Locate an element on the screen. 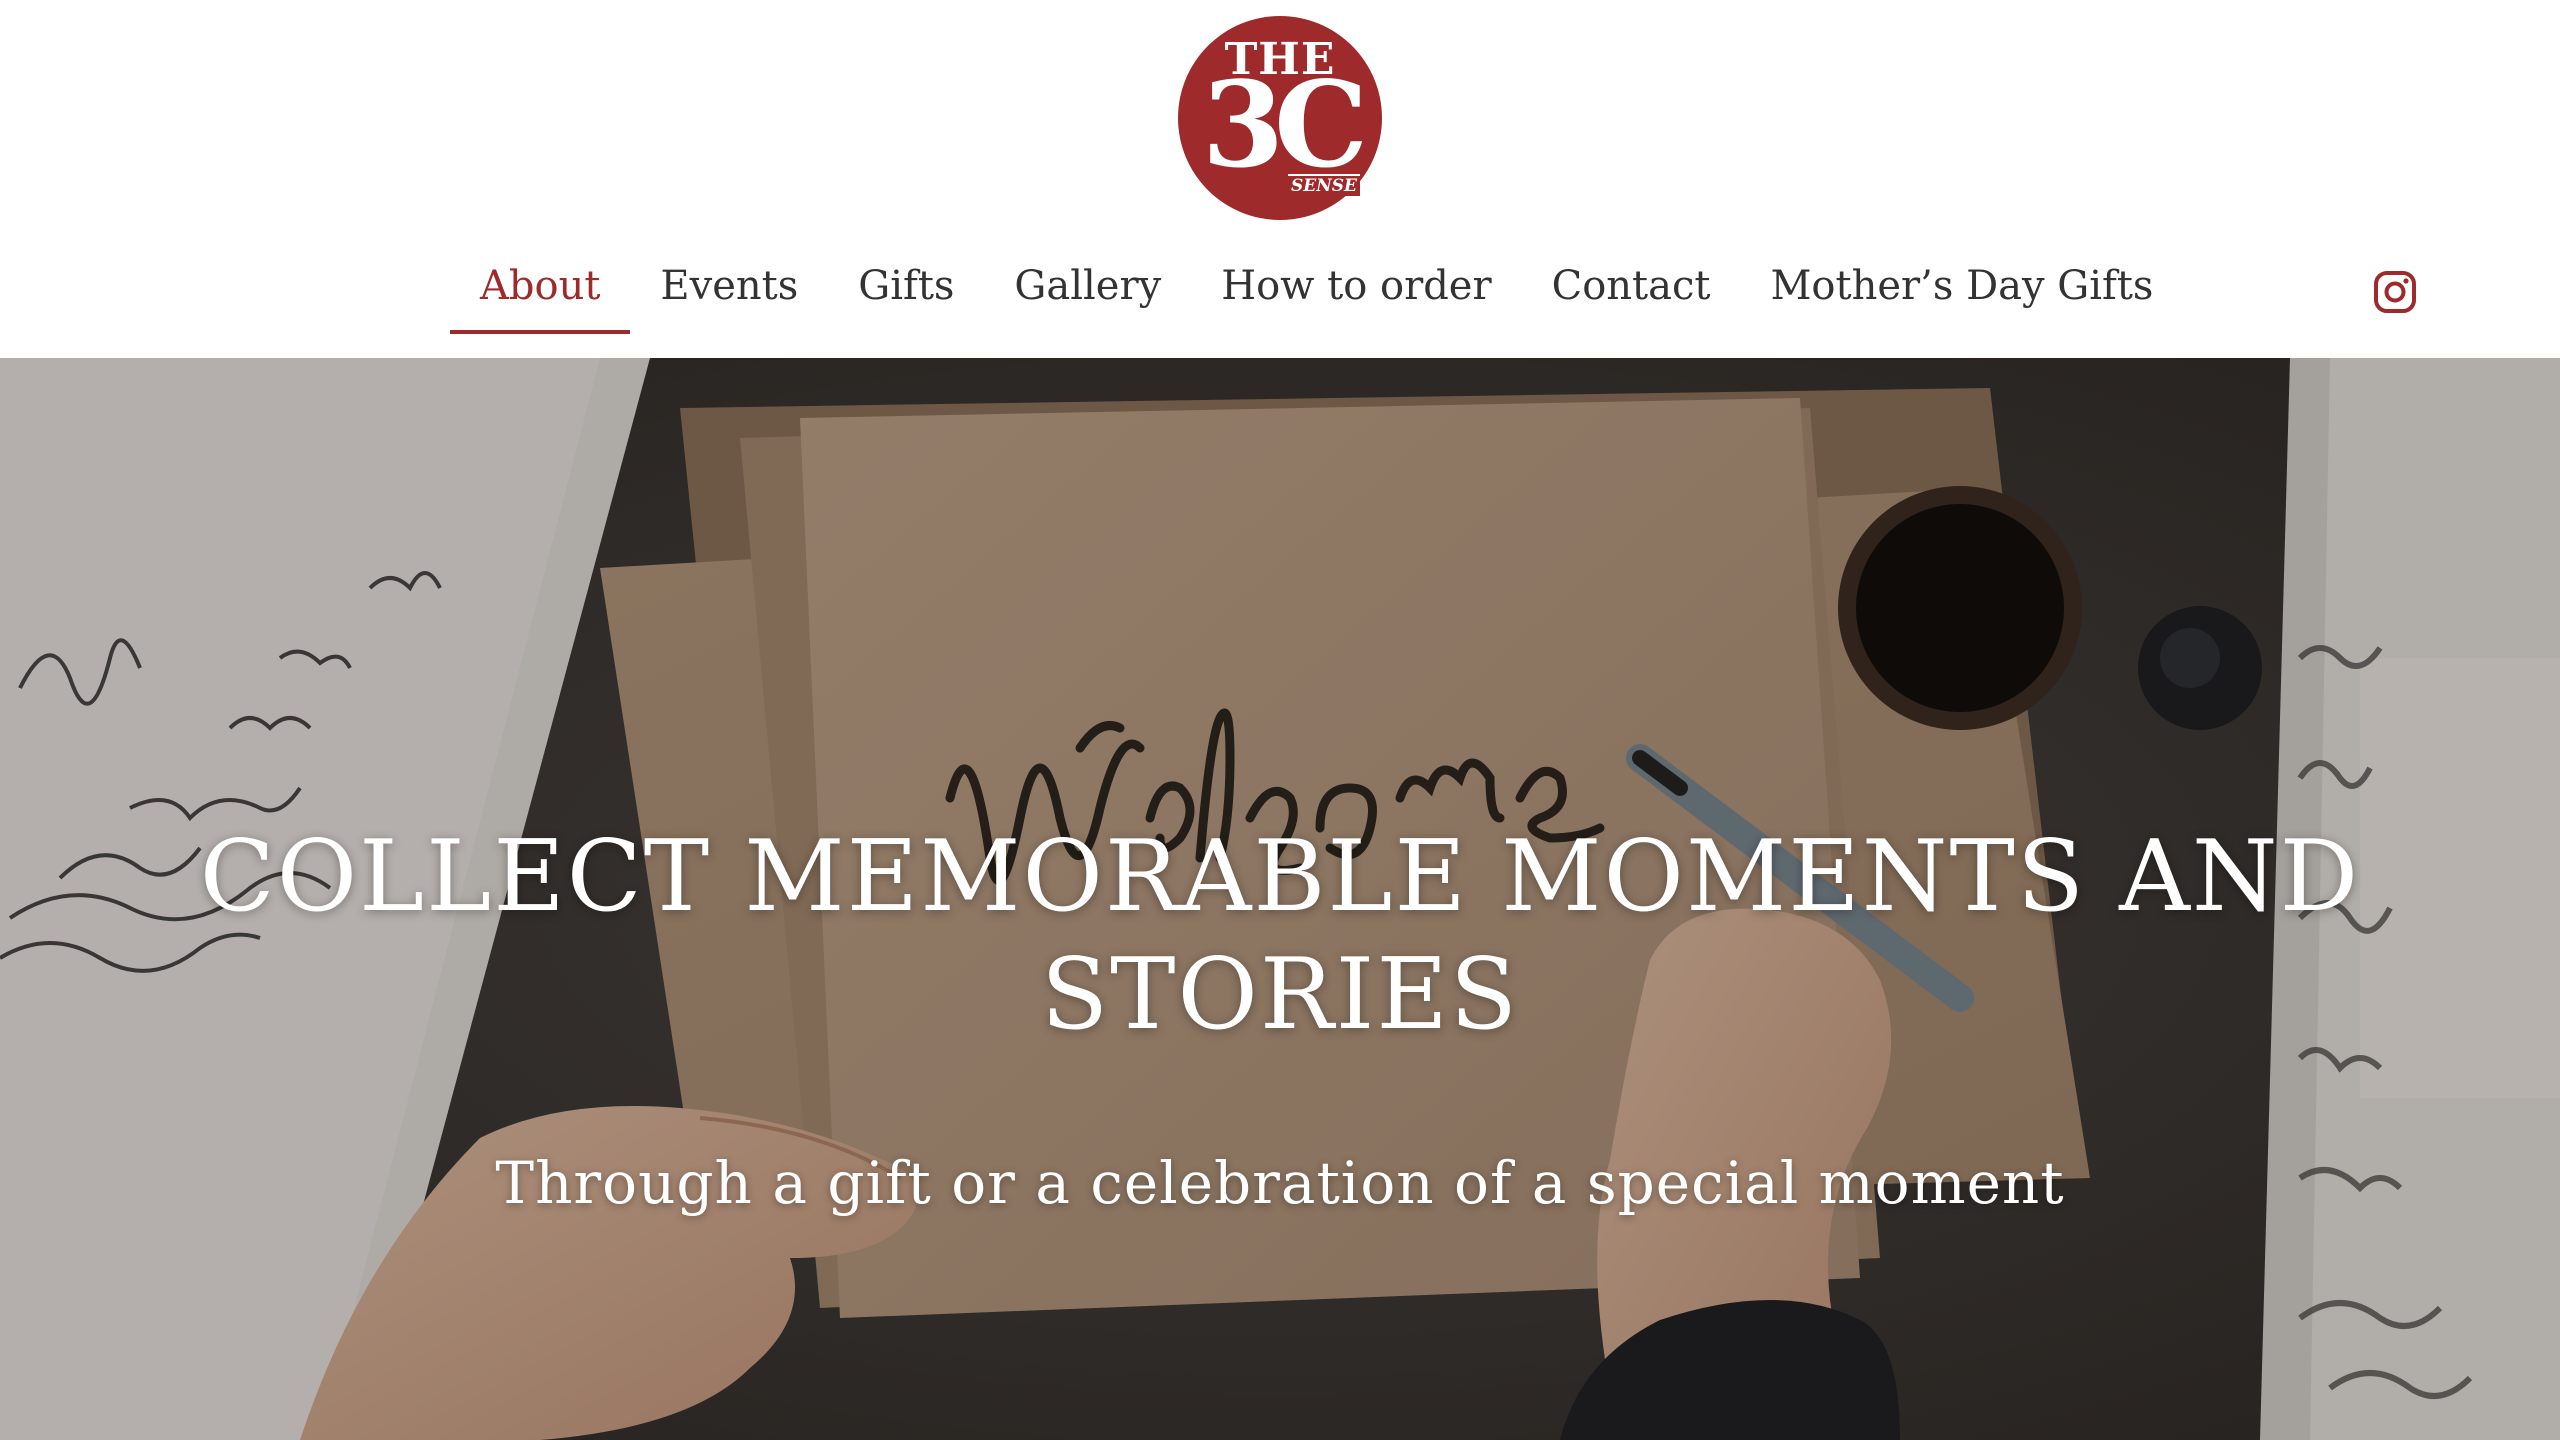  logo-text-mark: 3C is located at coordinates (1284, 124).